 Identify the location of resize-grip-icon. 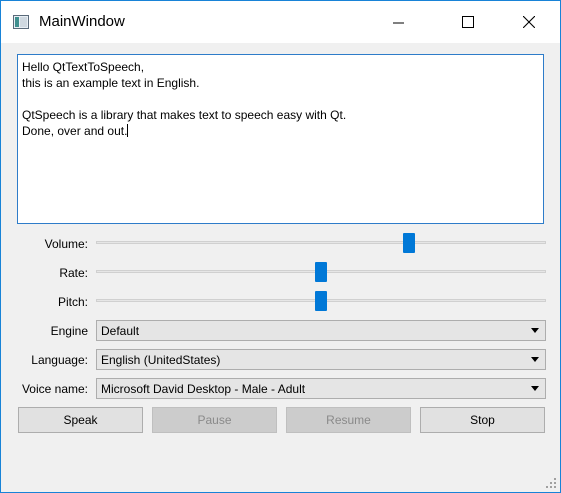
(551, 483).